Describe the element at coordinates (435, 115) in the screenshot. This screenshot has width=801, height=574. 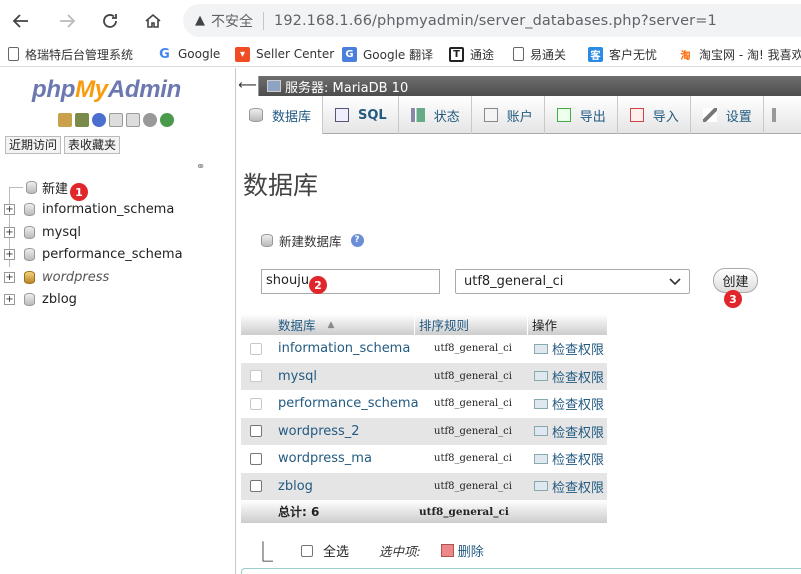
I see `tab-status: 状态` at that location.